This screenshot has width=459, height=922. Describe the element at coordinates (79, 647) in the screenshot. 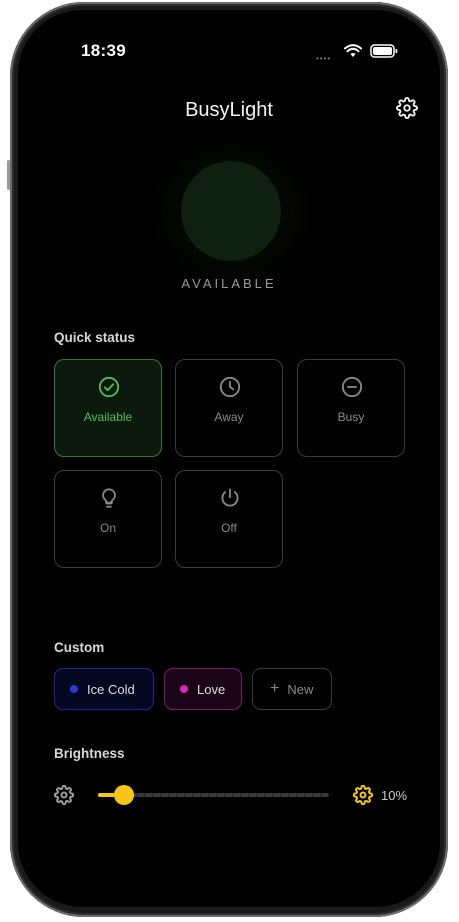

I see `custom-title: Custom` at that location.